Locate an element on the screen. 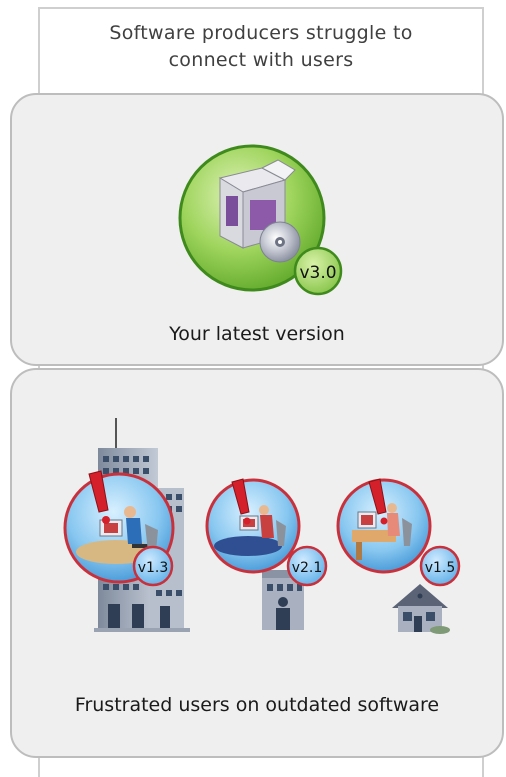  version-badge-v1-3: v1.3 is located at coordinates (153, 566).